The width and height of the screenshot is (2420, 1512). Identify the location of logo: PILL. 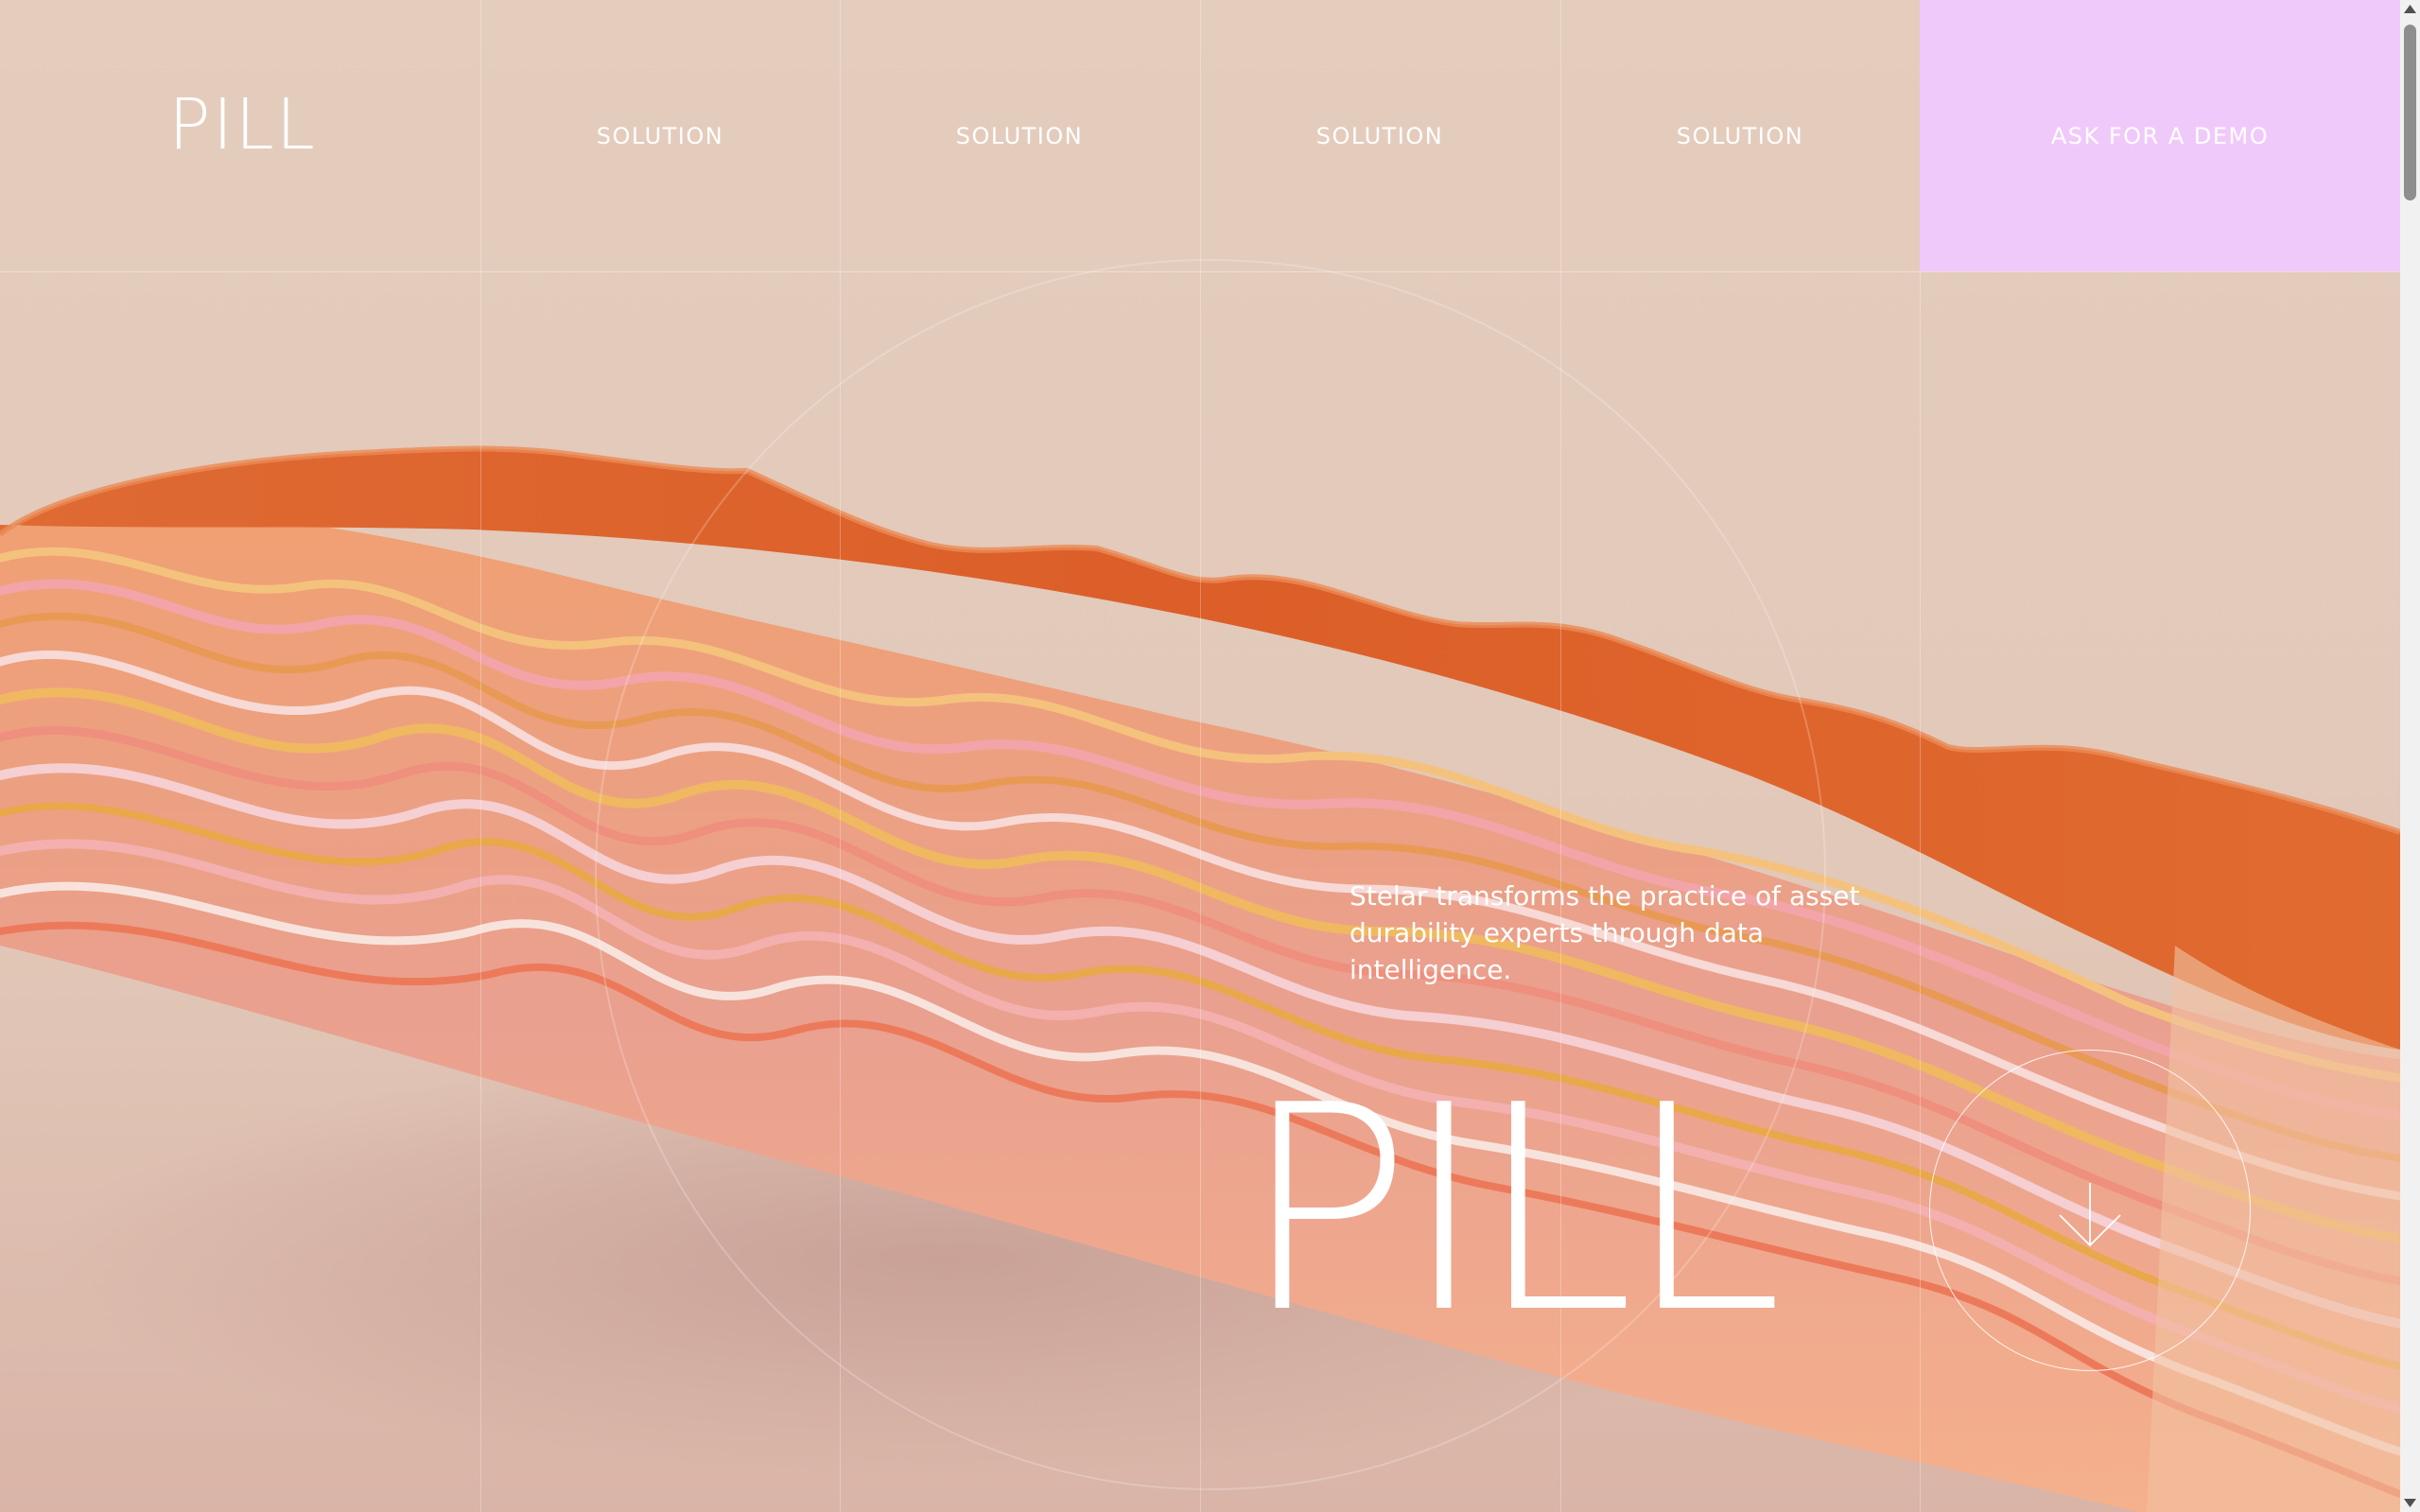
(243, 125).